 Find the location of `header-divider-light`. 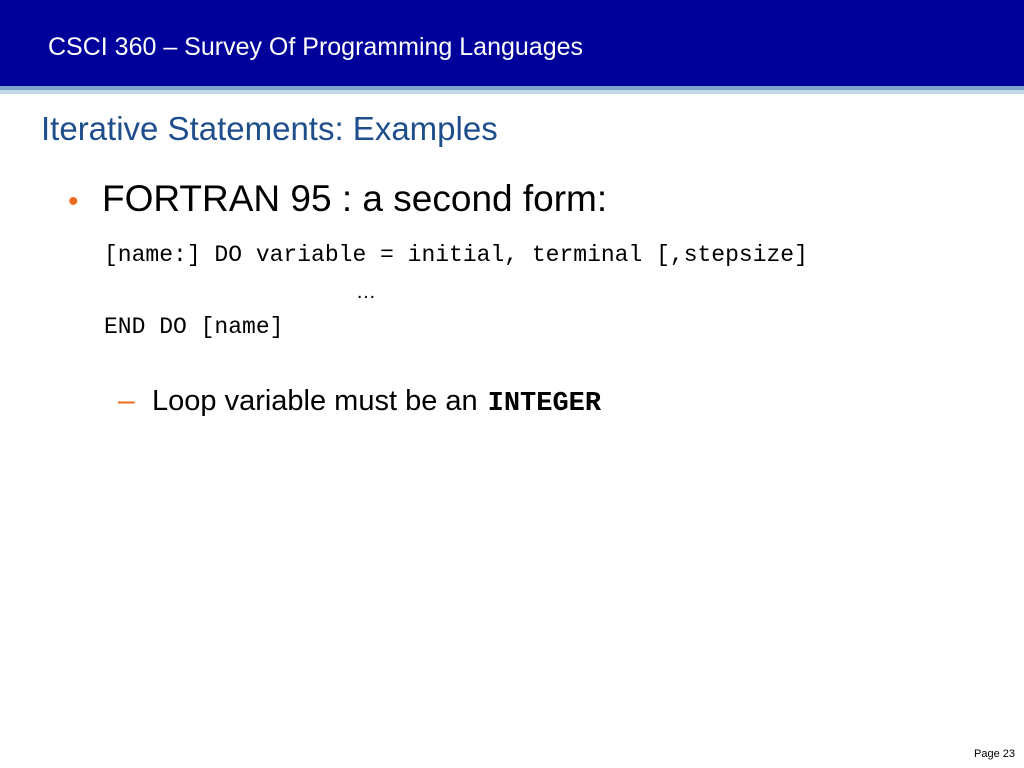

header-divider-light is located at coordinates (512, 92).